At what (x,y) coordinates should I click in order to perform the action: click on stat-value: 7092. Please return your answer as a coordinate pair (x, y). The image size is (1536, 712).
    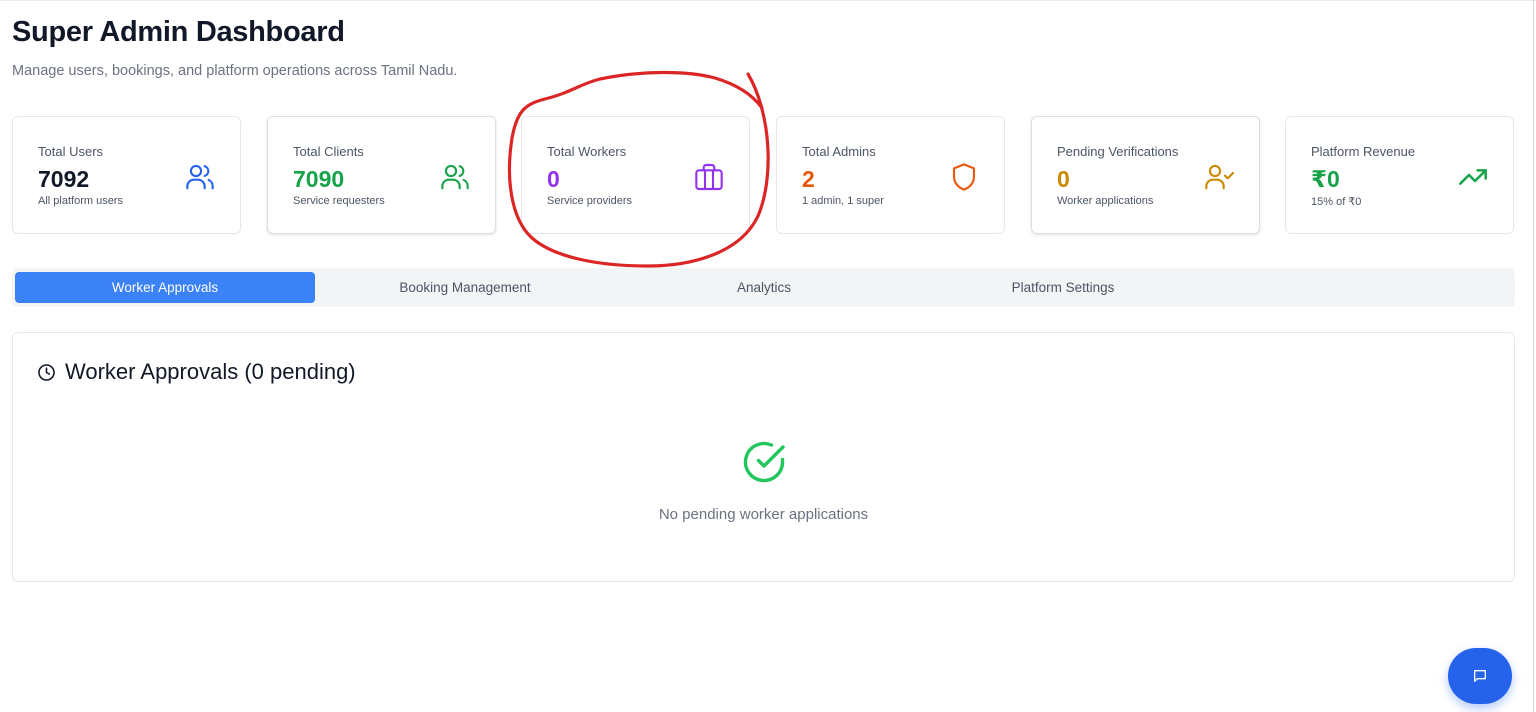
    Looking at the image, I should click on (64, 179).